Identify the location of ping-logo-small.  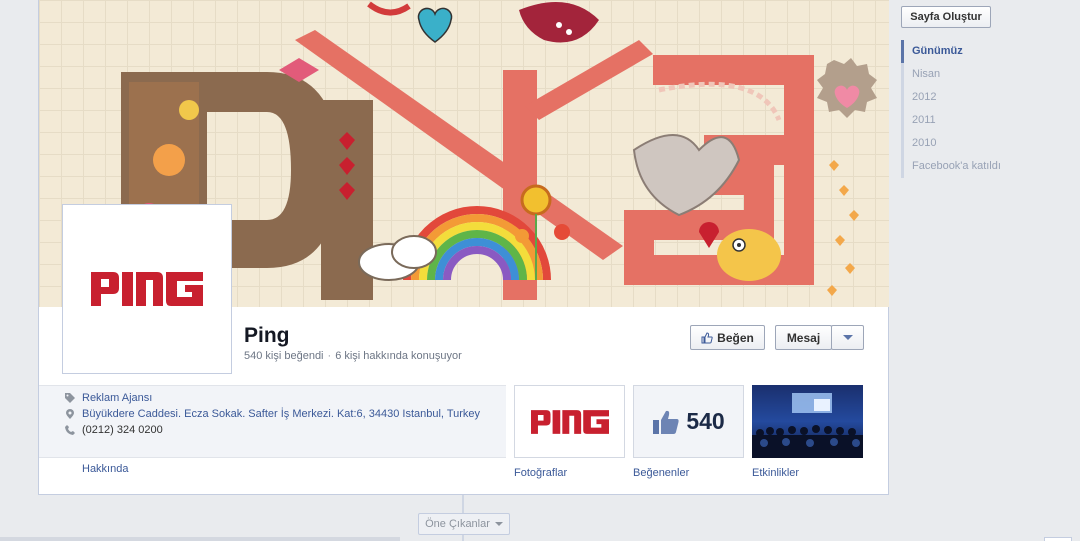
(569, 421).